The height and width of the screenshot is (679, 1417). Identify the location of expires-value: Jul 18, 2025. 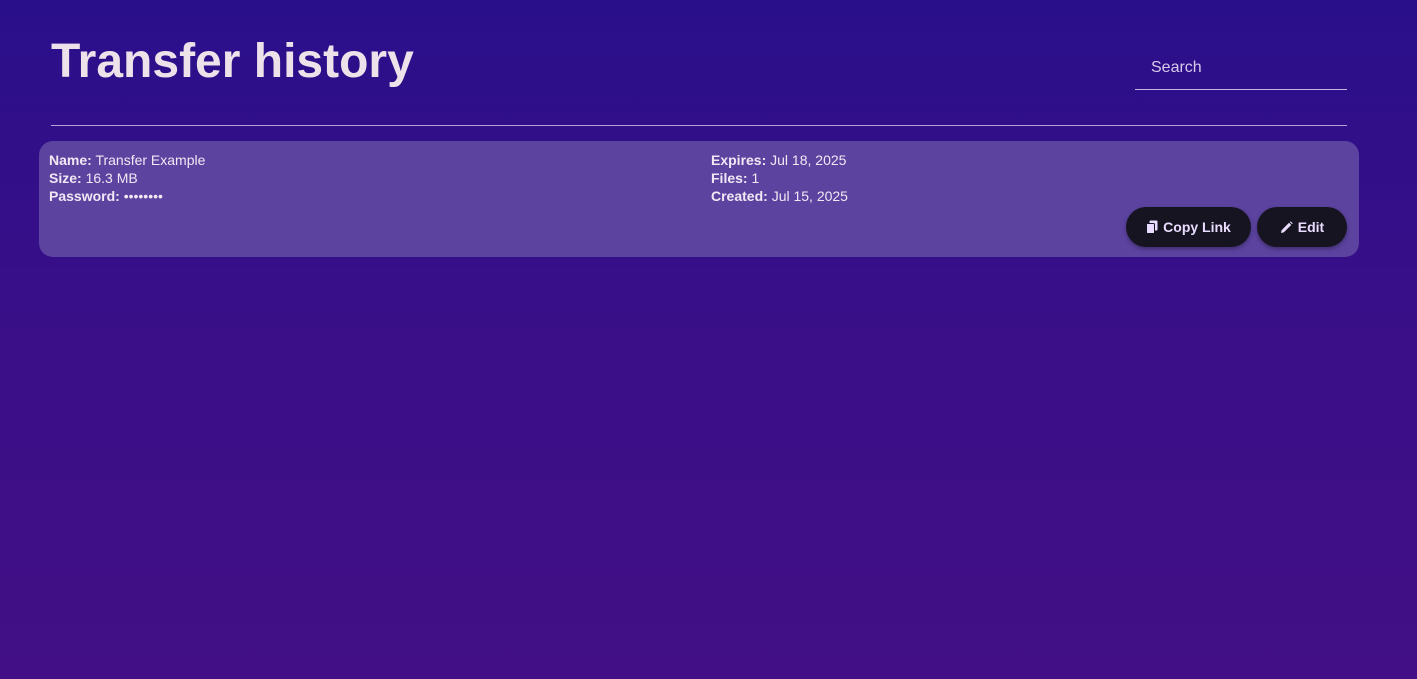
(808, 160).